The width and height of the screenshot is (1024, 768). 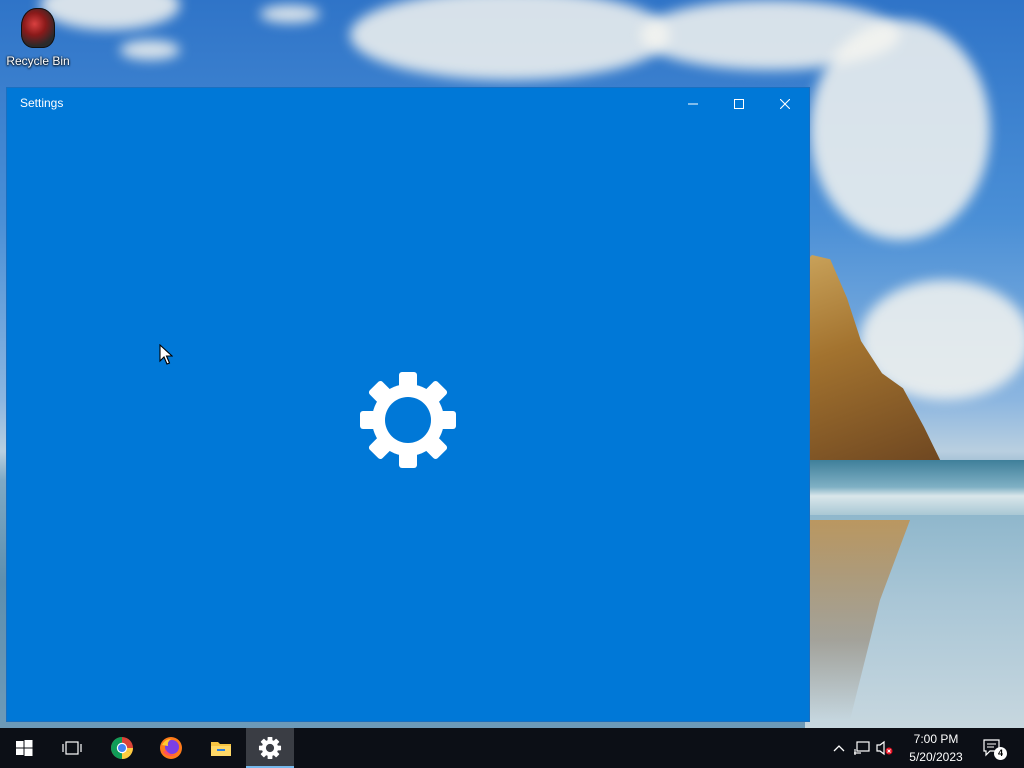 I want to click on network-tray-button, so click(x=861, y=748).